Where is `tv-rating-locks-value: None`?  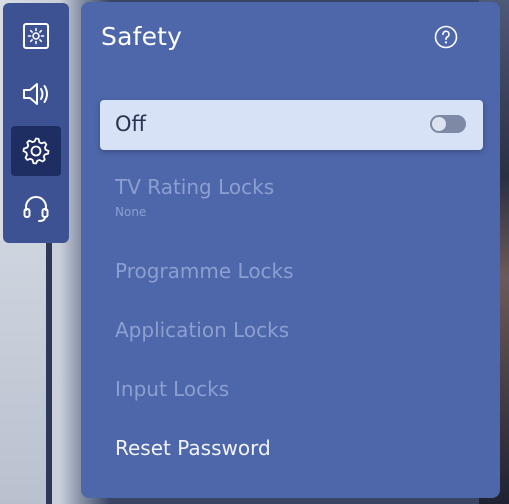
tv-rating-locks-value: None is located at coordinates (131, 212).